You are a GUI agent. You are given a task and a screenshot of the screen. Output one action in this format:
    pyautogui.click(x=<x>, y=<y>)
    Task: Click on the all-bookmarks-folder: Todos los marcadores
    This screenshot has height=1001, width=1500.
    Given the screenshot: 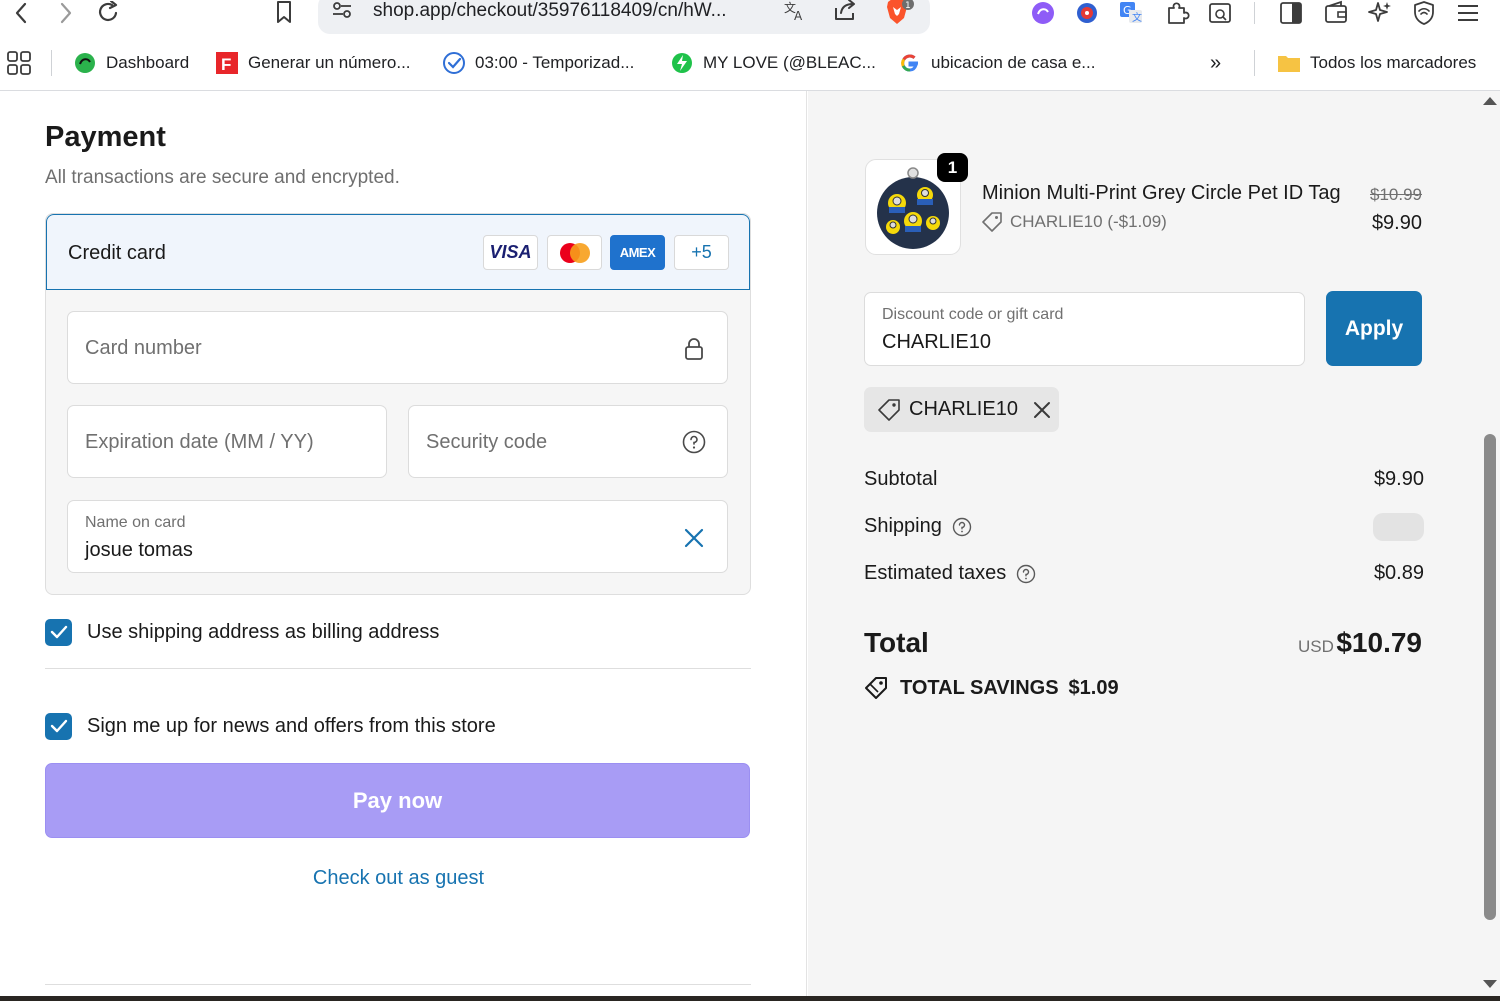 What is the action you would take?
    pyautogui.click(x=1376, y=63)
    